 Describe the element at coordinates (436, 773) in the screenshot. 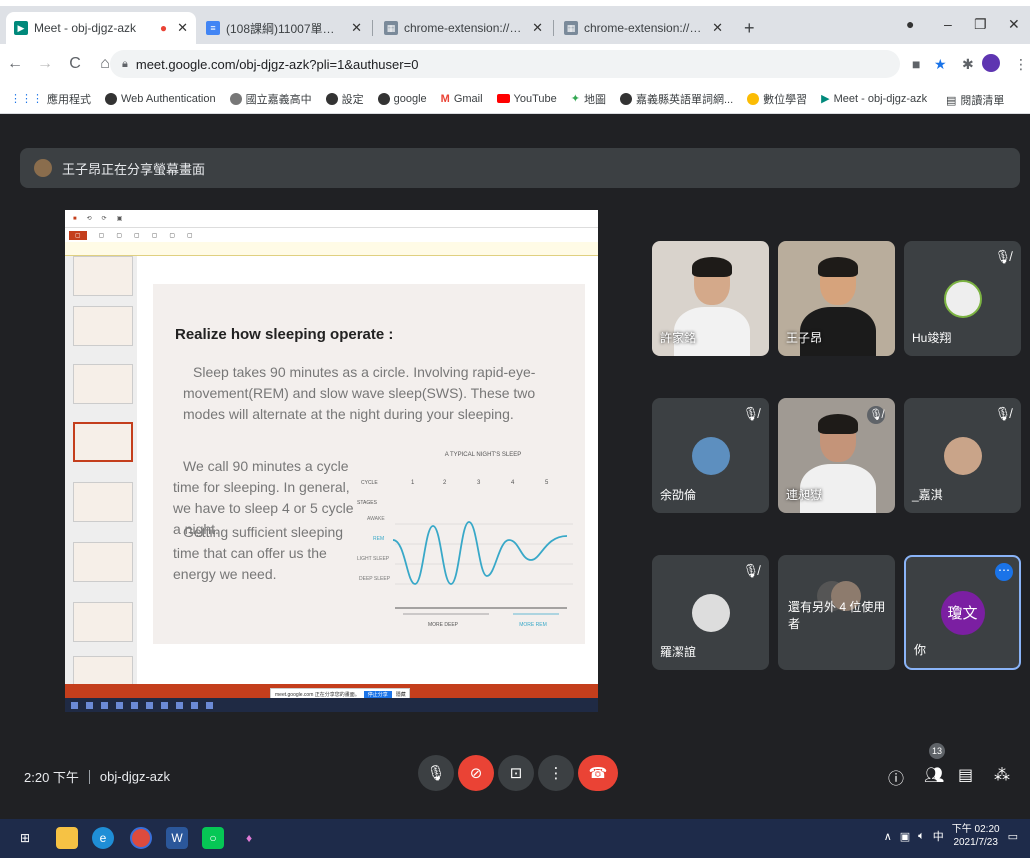

I see `mic-button: 🎙︎` at that location.